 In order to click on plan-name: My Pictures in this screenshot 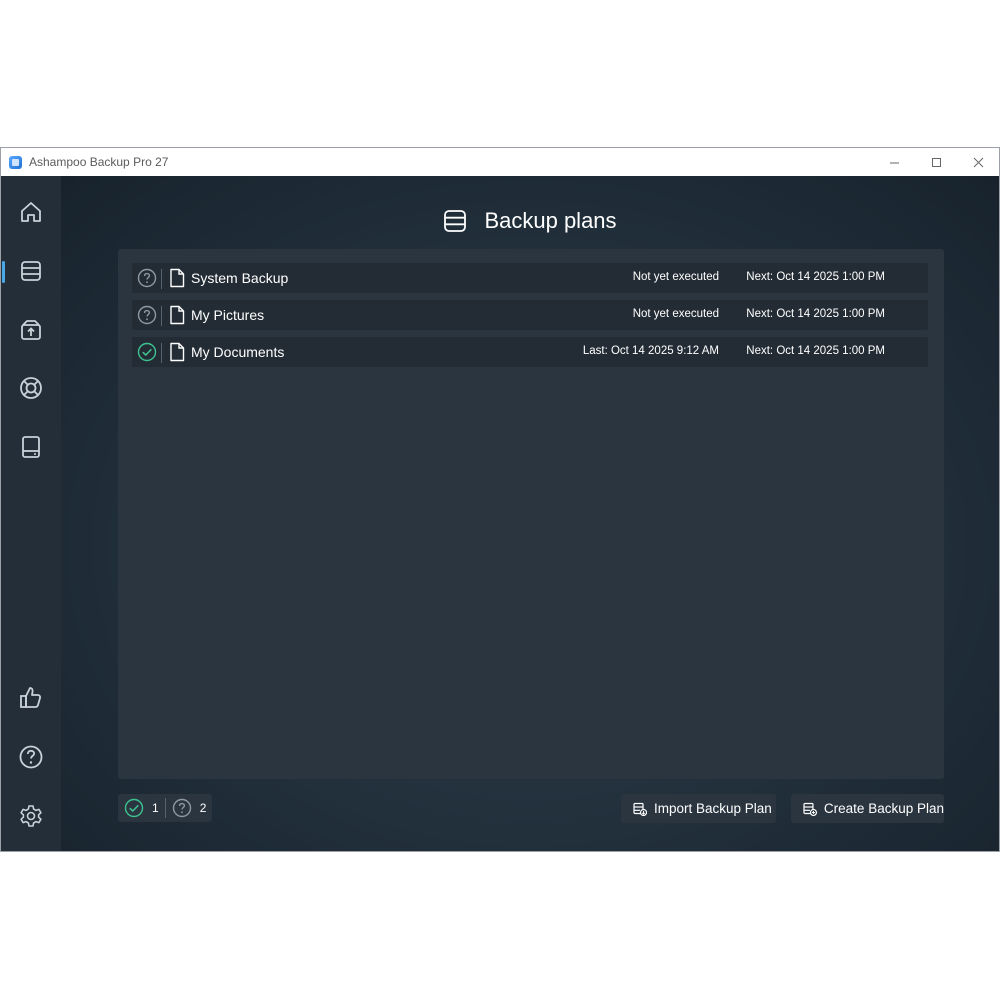, I will do `click(228, 315)`.